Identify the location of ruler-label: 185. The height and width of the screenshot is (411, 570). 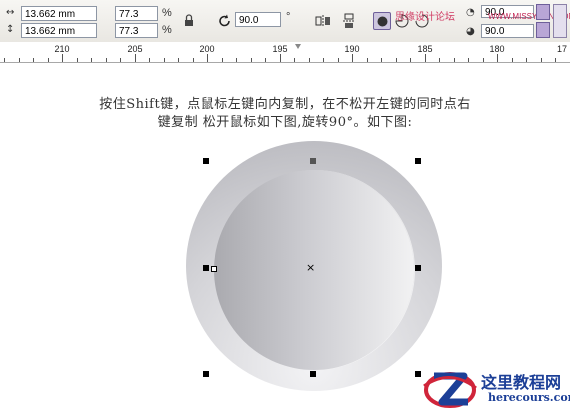
(425, 49).